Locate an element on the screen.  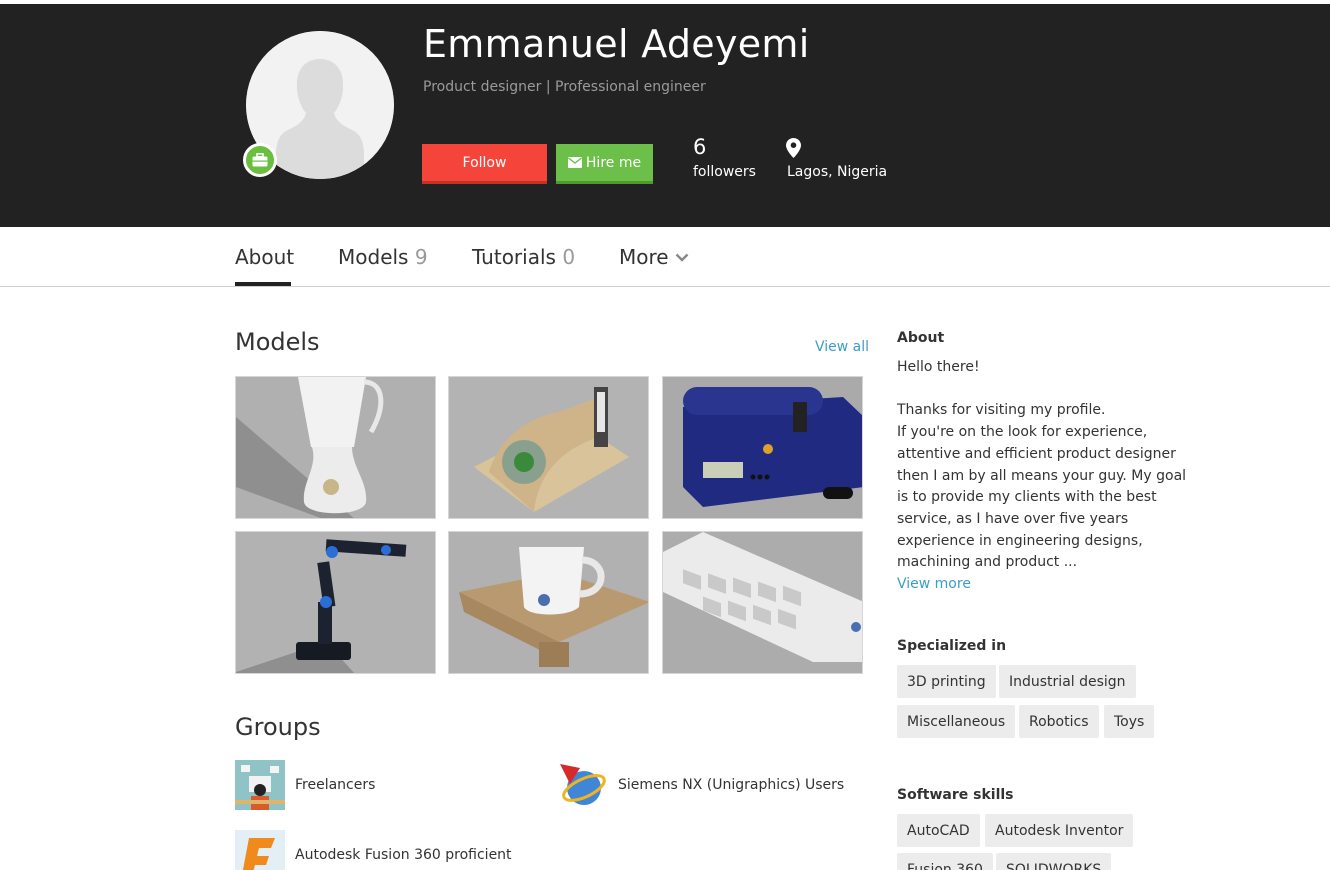
specialization-tag: Miscellaneous is located at coordinates (956, 721).